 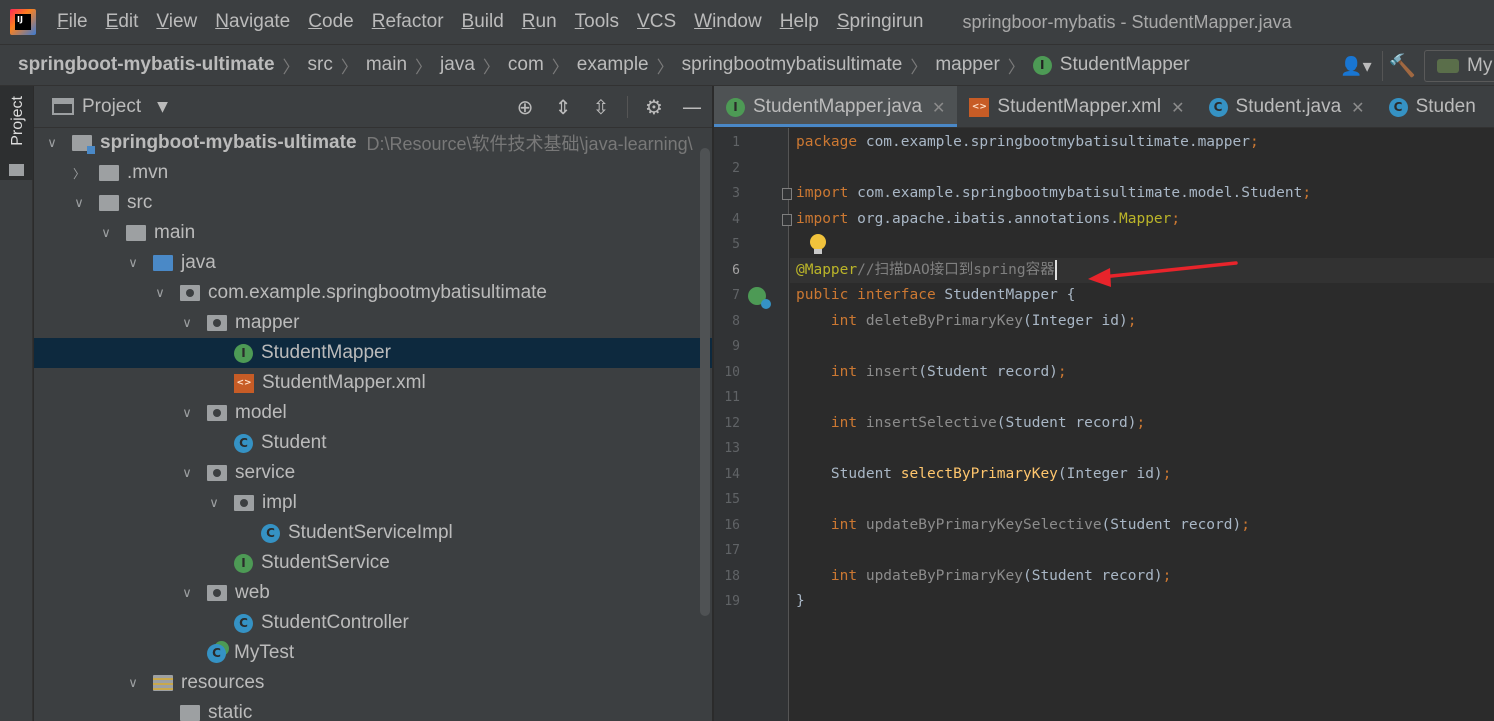 What do you see at coordinates (1356, 66) in the screenshot?
I see `user-menu-button: 👤▾` at bounding box center [1356, 66].